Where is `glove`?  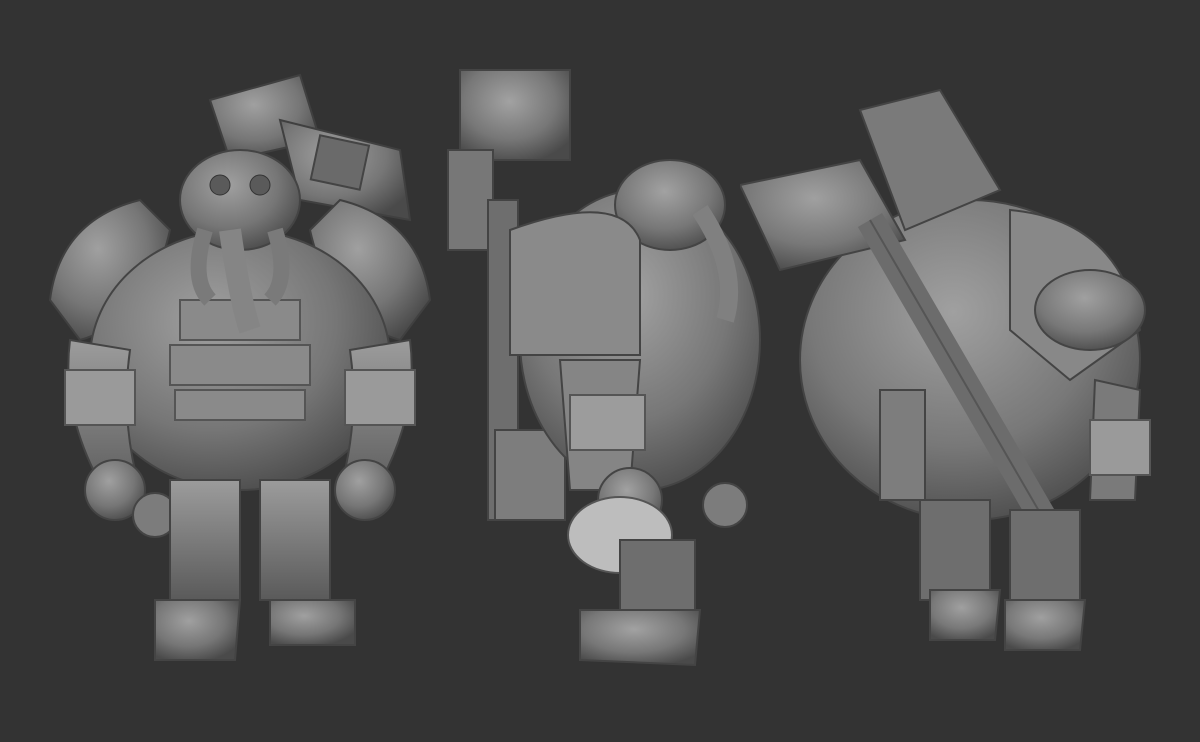 glove is located at coordinates (1090, 310).